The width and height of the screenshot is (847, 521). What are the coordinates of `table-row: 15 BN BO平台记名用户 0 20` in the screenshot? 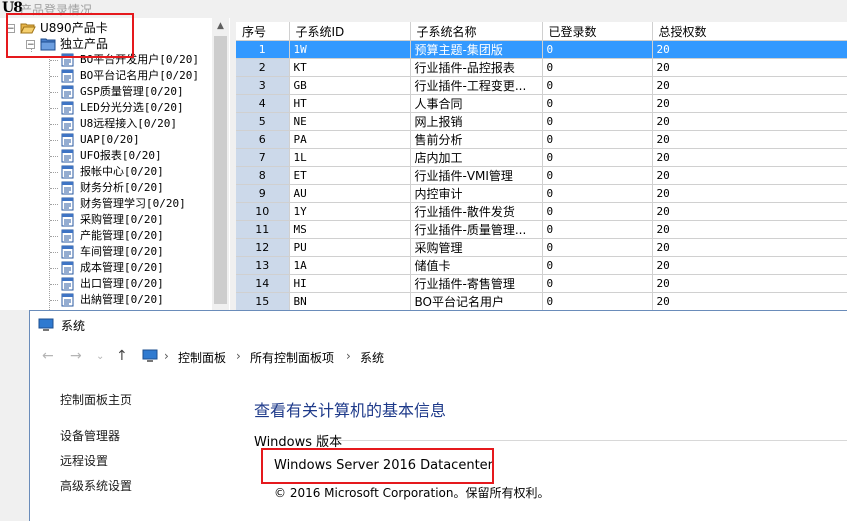 It's located at (541, 301).